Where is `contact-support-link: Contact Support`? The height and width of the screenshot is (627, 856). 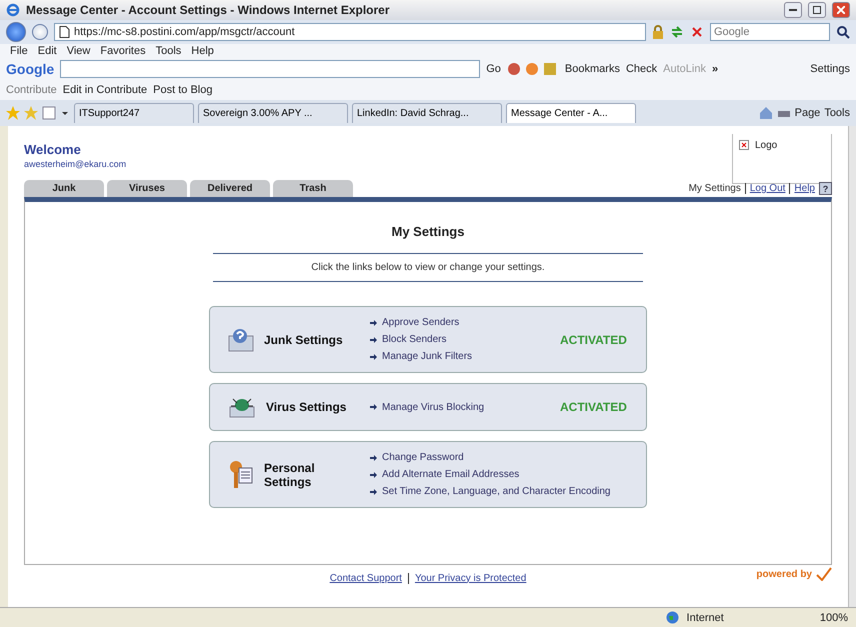 contact-support-link: Contact Support is located at coordinates (366, 578).